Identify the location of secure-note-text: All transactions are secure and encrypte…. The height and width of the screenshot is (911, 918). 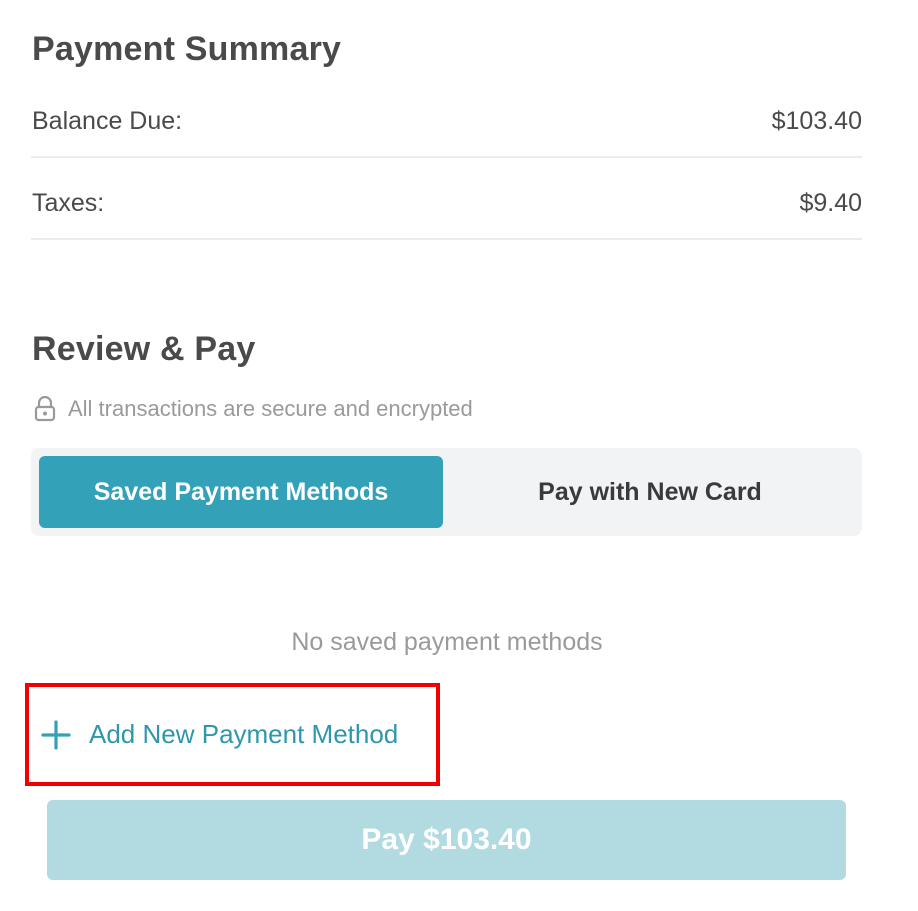
(270, 408).